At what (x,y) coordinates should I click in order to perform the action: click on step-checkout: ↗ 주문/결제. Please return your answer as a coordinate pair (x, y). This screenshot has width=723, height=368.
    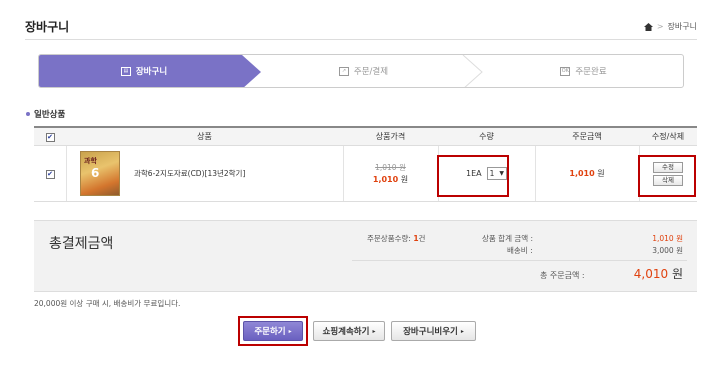
    Looking at the image, I should click on (363, 71).